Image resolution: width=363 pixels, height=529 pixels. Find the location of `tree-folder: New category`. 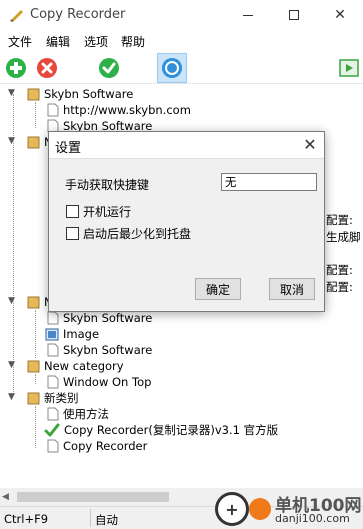

tree-folder: New category is located at coordinates (75, 366).